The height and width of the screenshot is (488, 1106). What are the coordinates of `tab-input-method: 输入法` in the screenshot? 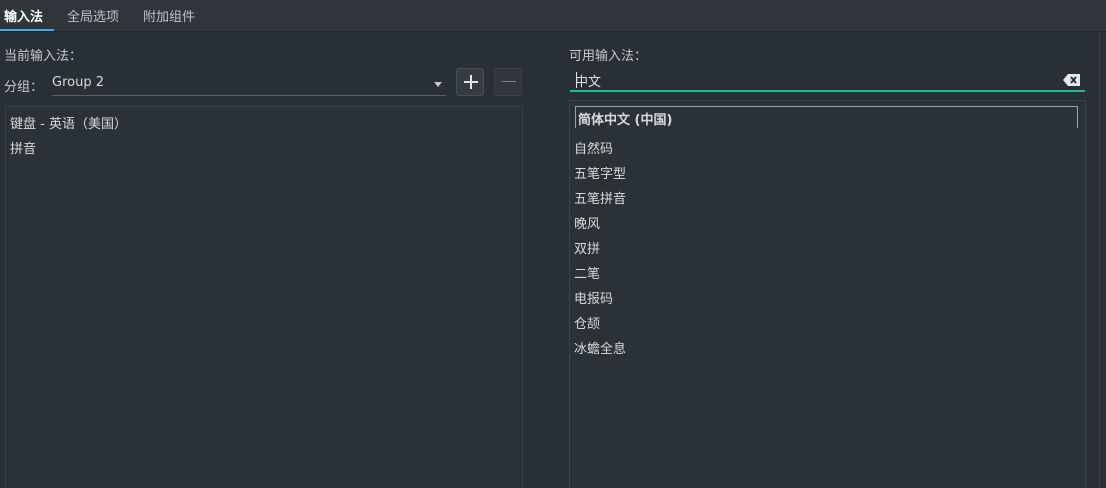 It's located at (23, 15).